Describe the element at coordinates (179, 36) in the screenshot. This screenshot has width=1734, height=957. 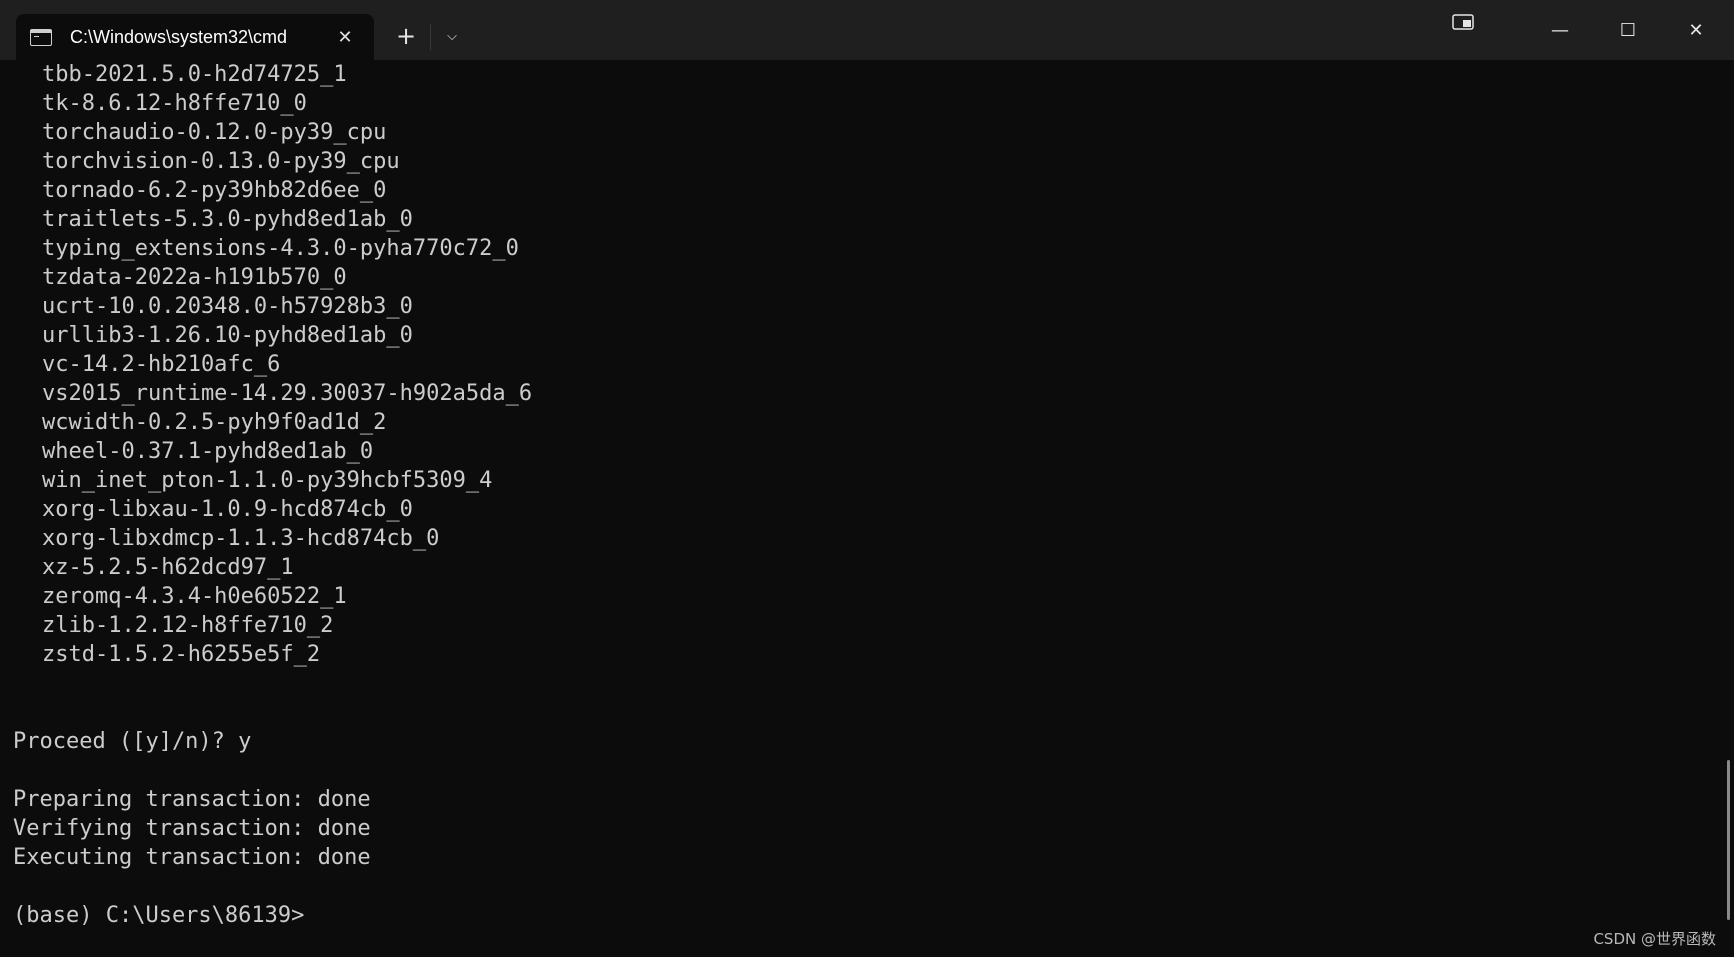
I see `tab-title: C:\Windows\system32\cmd` at that location.